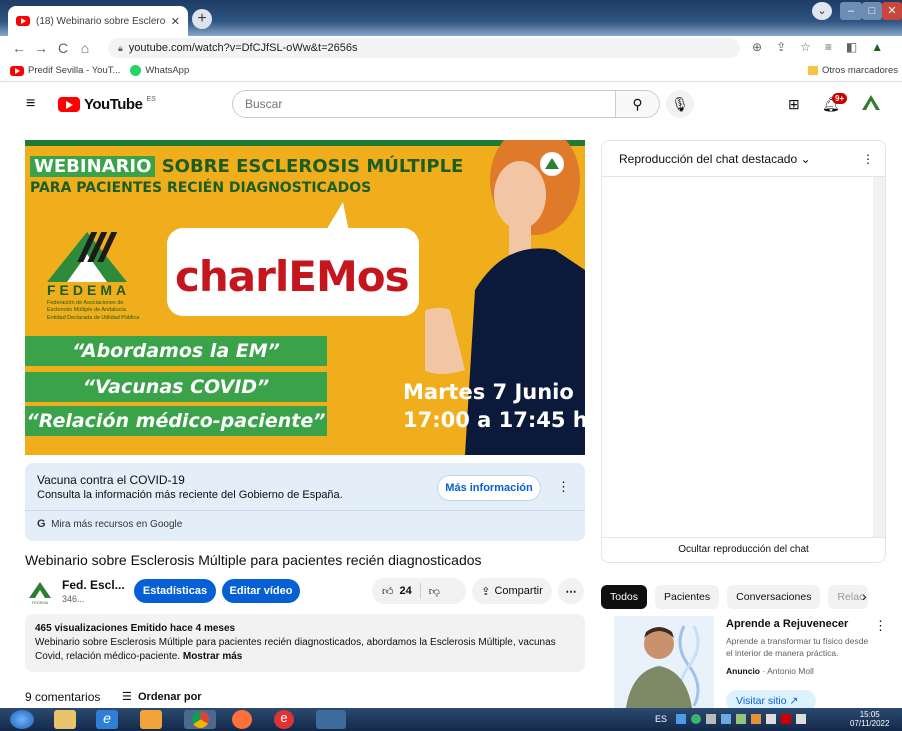 The height and width of the screenshot is (731, 902). Describe the element at coordinates (822, 11) in the screenshot. I see `tab-search-icon: ⌄` at that location.